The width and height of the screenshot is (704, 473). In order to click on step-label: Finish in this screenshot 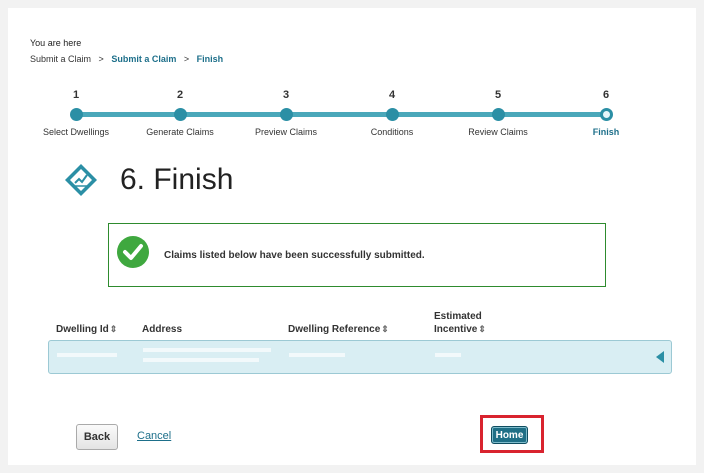, I will do `click(606, 132)`.